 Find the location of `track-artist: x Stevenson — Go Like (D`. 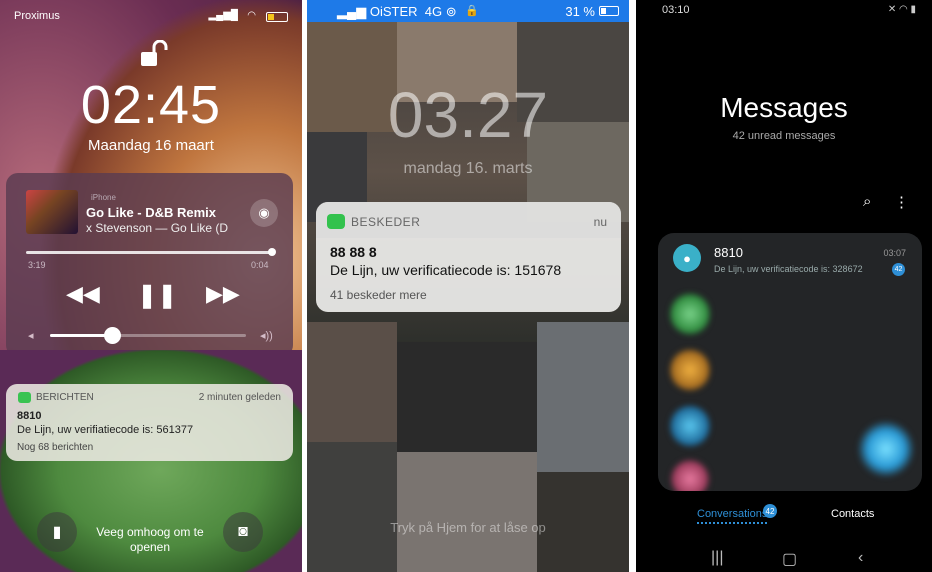

track-artist: x Stevenson — Go Like (D is located at coordinates (157, 228).